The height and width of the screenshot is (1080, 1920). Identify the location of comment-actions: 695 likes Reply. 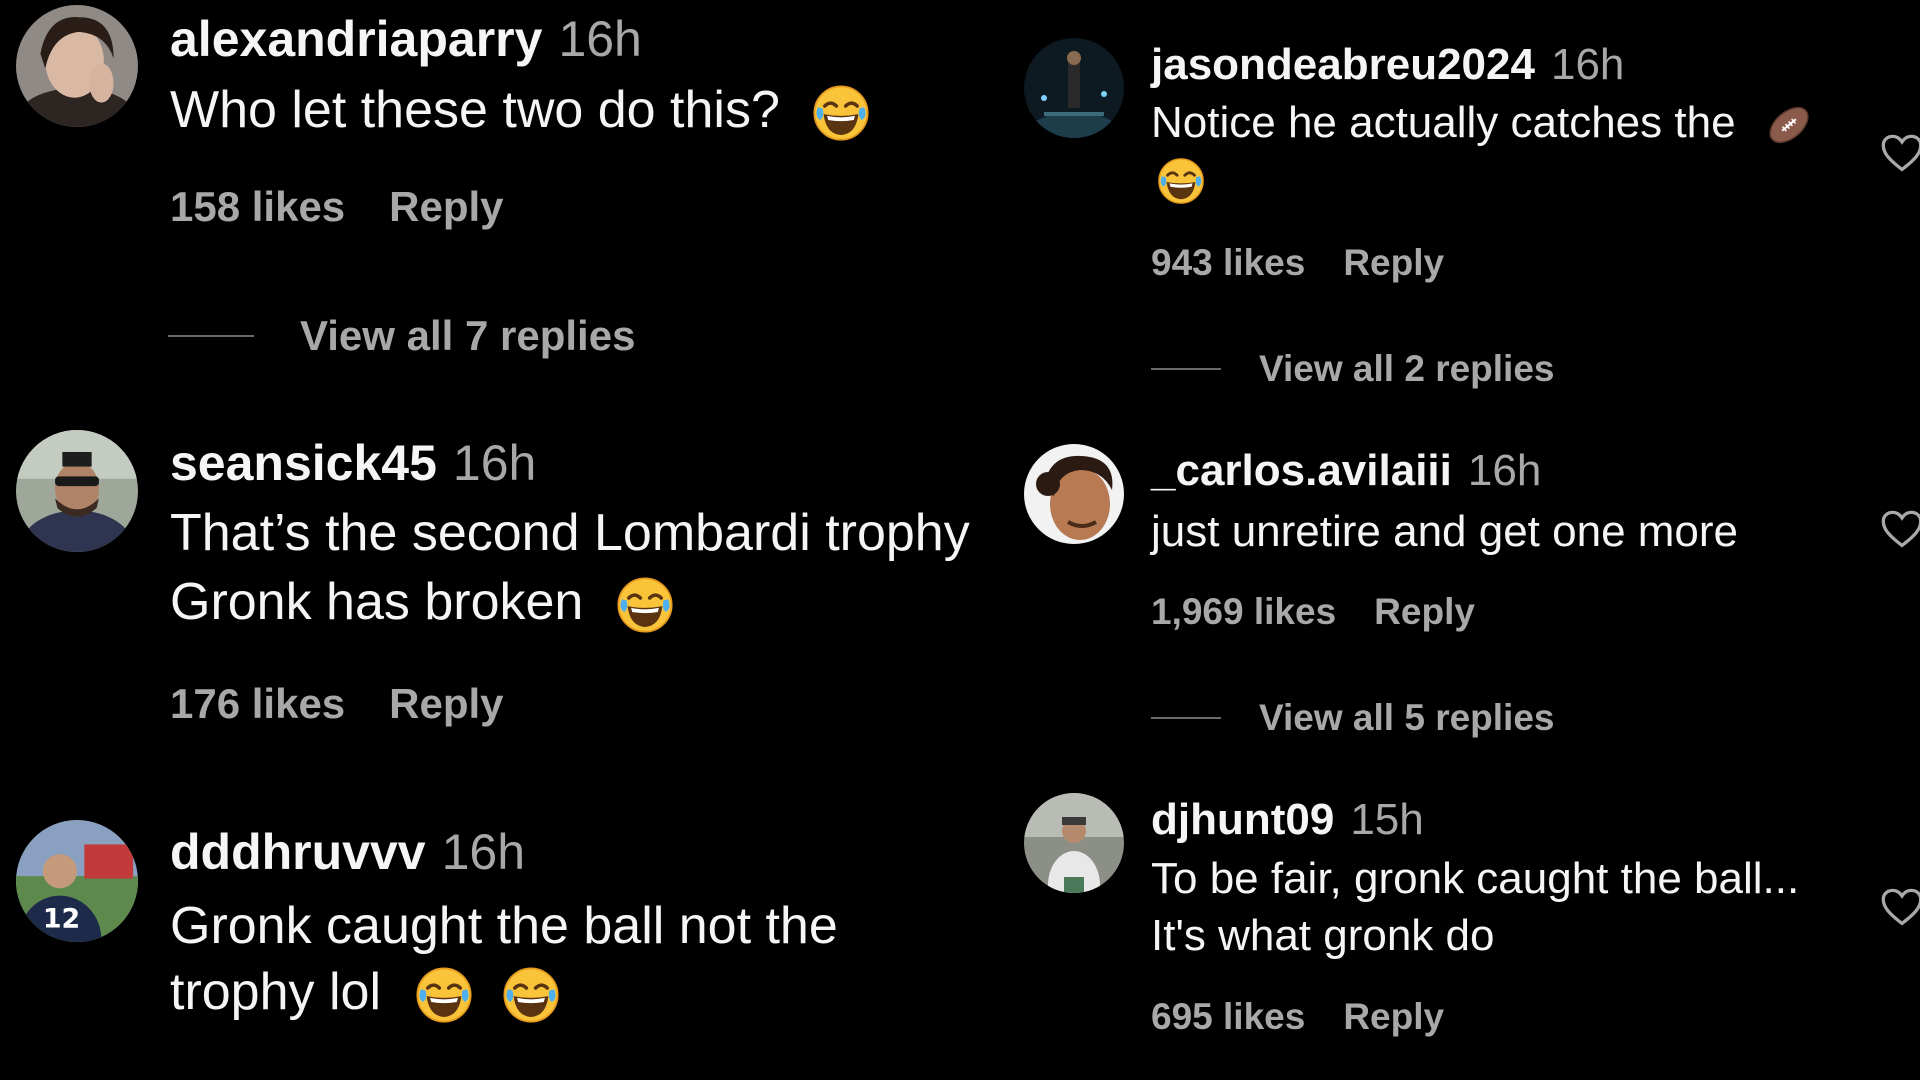
(1297, 1017).